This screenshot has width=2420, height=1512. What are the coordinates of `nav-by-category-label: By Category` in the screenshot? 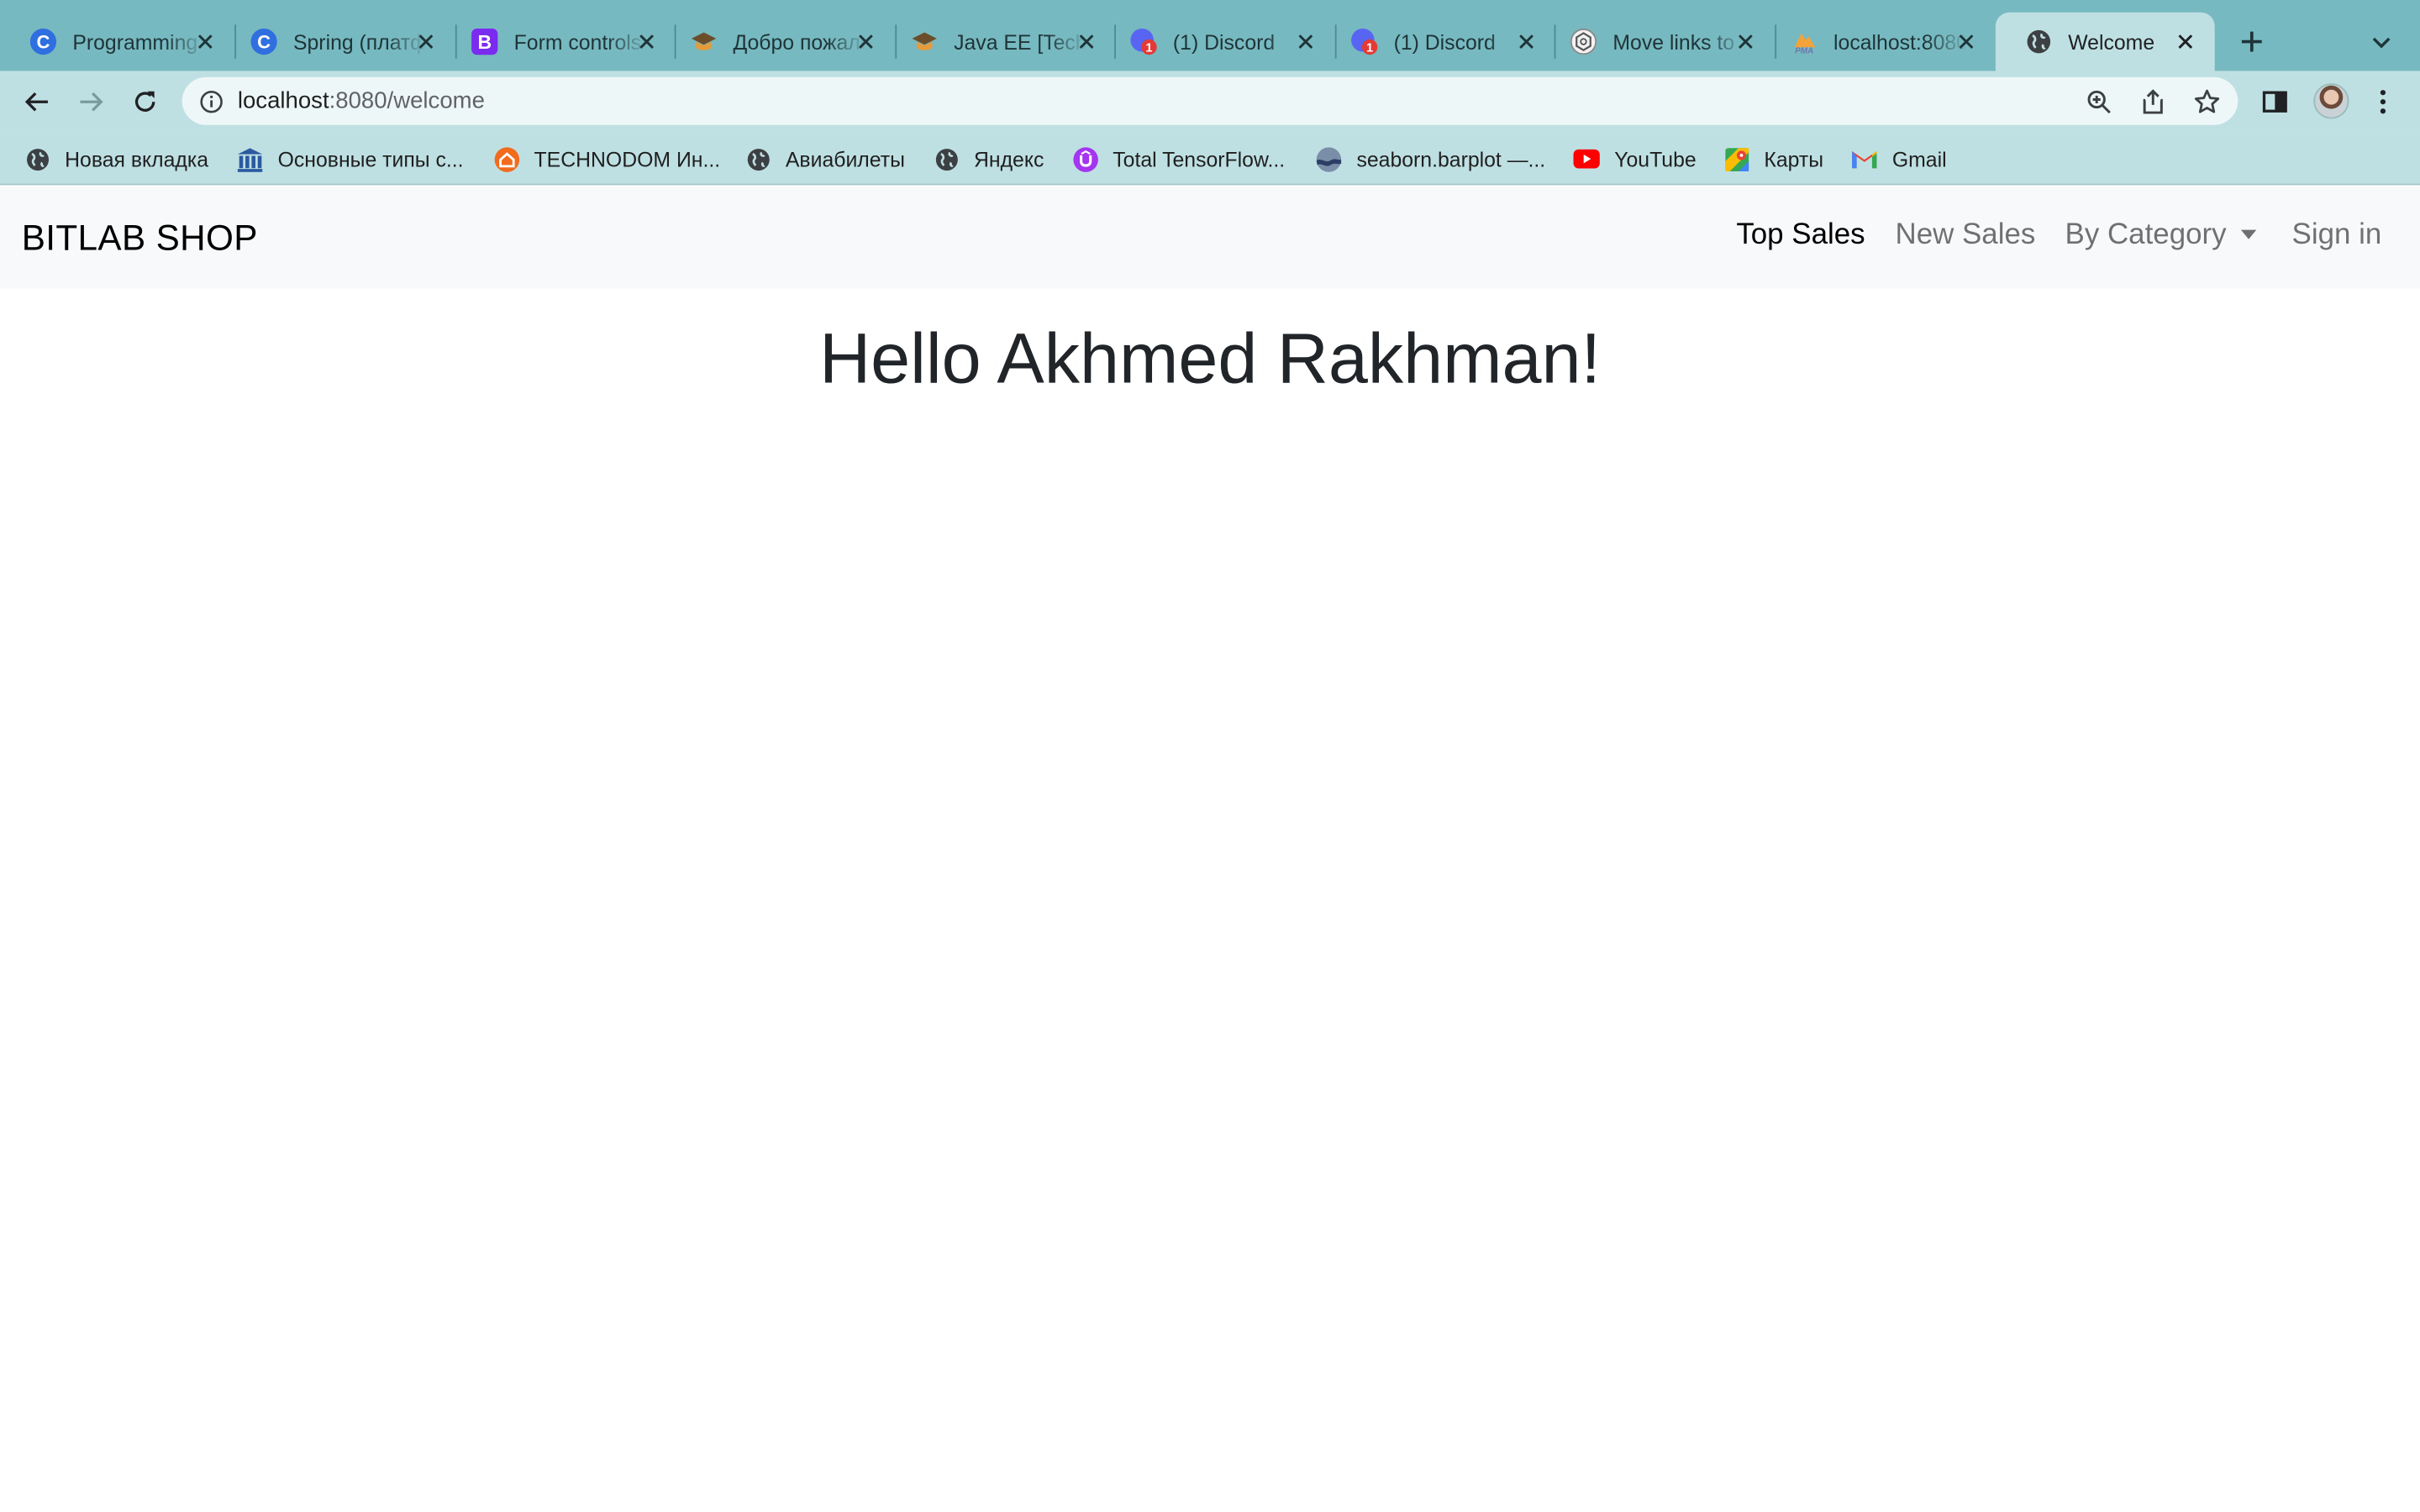 It's located at (2146, 235).